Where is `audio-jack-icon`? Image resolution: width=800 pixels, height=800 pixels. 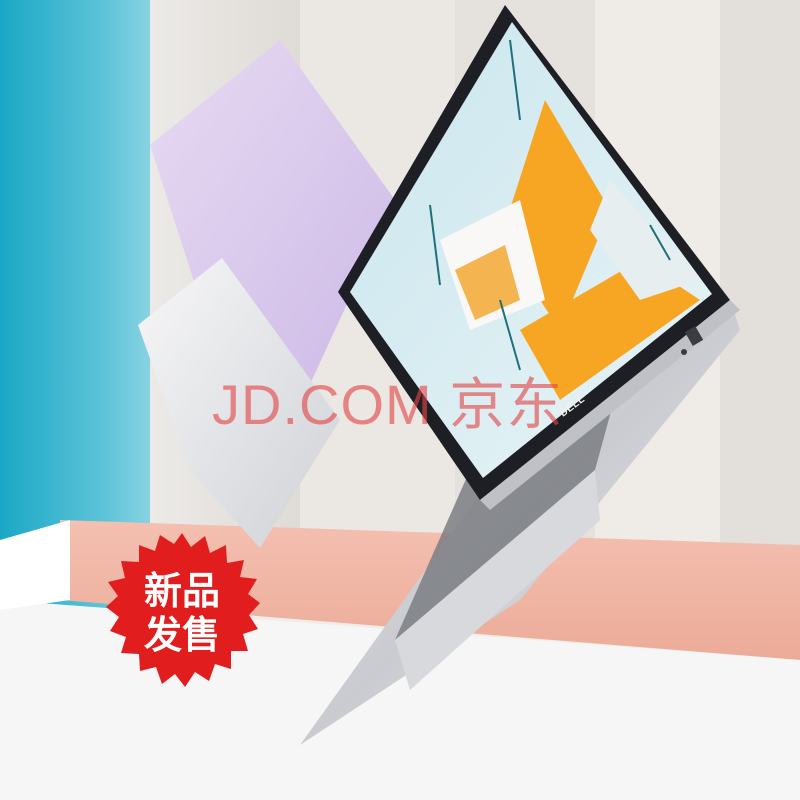 audio-jack-icon is located at coordinates (684, 352).